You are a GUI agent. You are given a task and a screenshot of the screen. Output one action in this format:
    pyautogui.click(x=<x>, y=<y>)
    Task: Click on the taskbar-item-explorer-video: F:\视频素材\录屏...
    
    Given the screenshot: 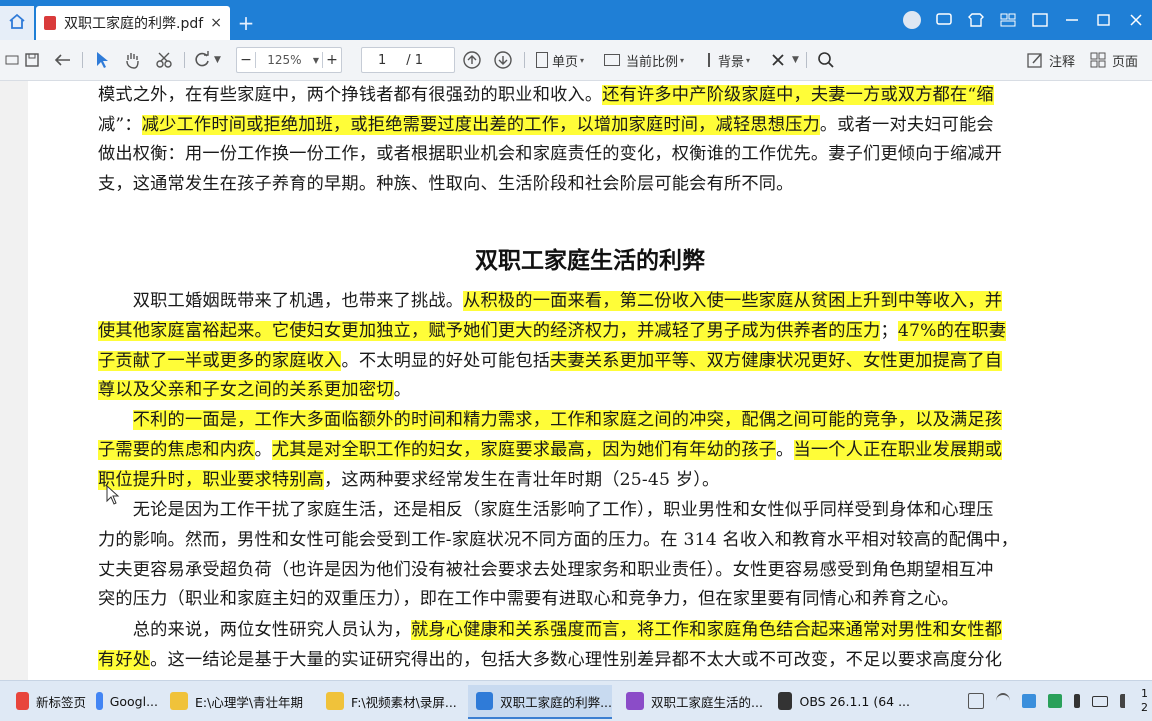 What is the action you would take?
    pyautogui.click(x=390, y=701)
    